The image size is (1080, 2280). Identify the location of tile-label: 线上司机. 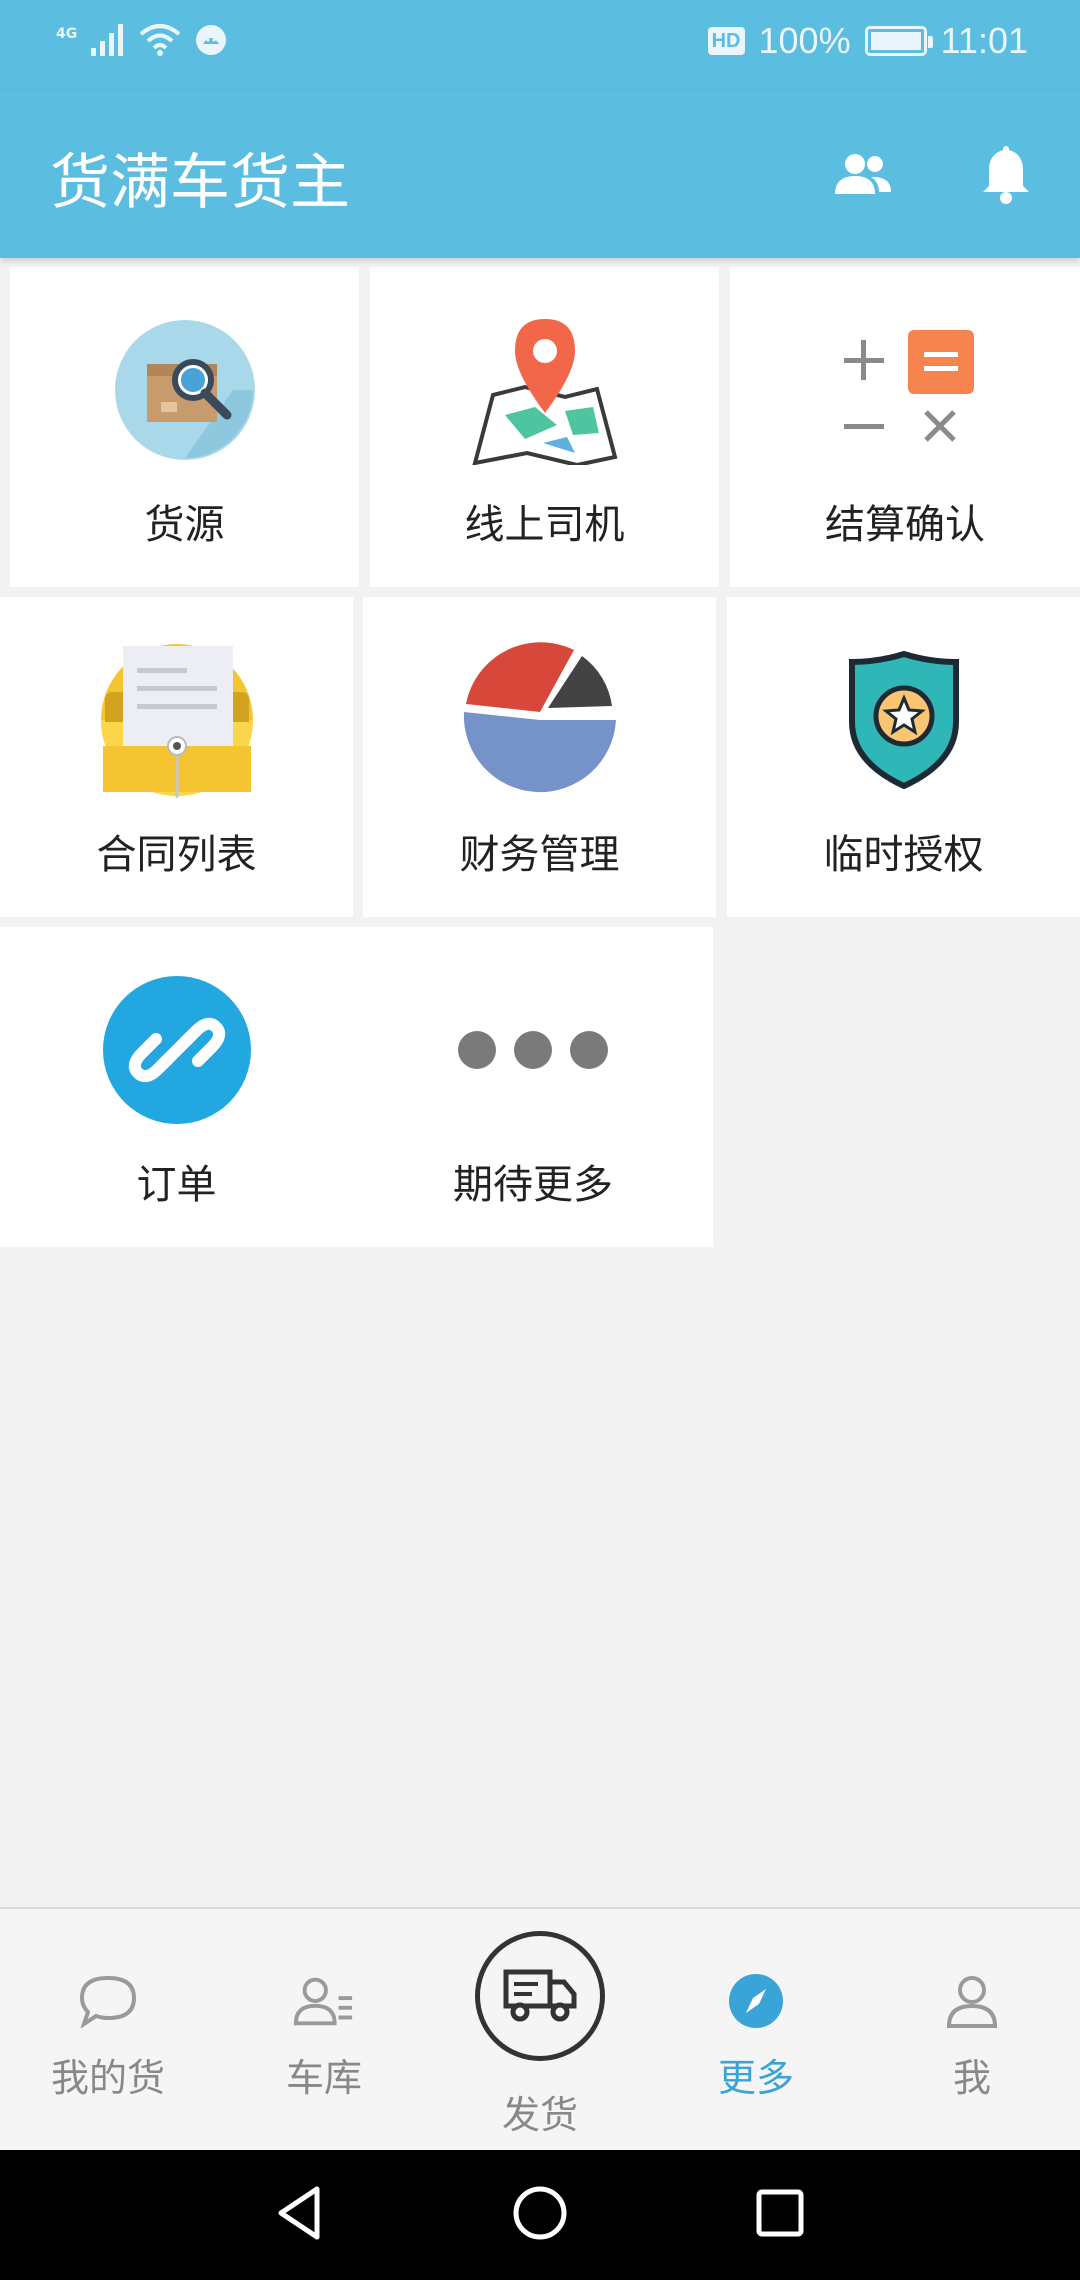
(544, 525).